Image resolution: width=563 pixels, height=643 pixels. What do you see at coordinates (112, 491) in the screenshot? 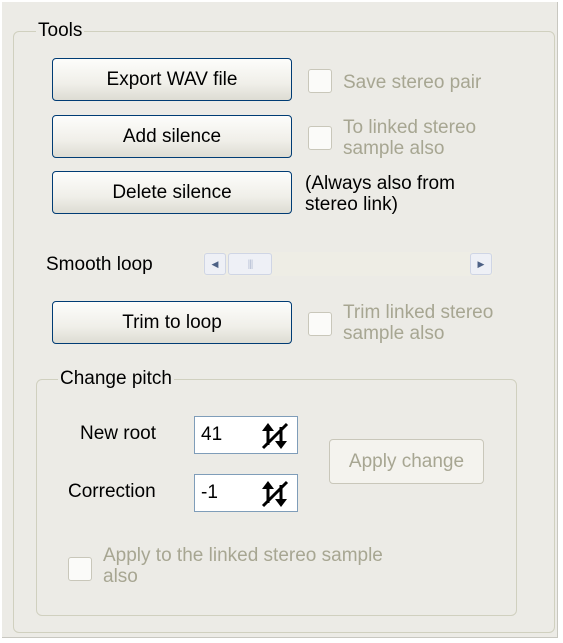
I see `correction-label: Correction` at bounding box center [112, 491].